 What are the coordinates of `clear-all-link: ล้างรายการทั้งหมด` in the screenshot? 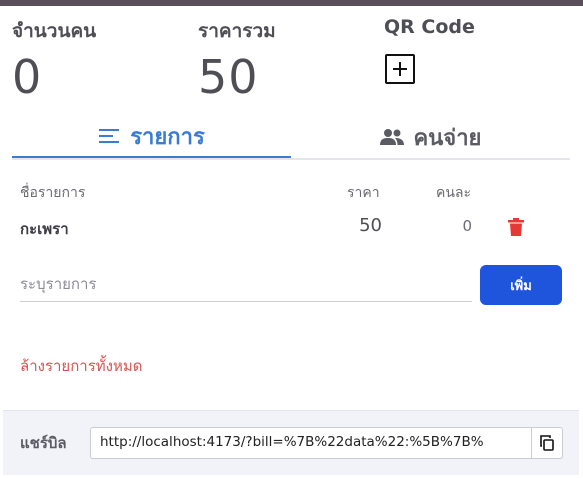 It's located at (81, 366).